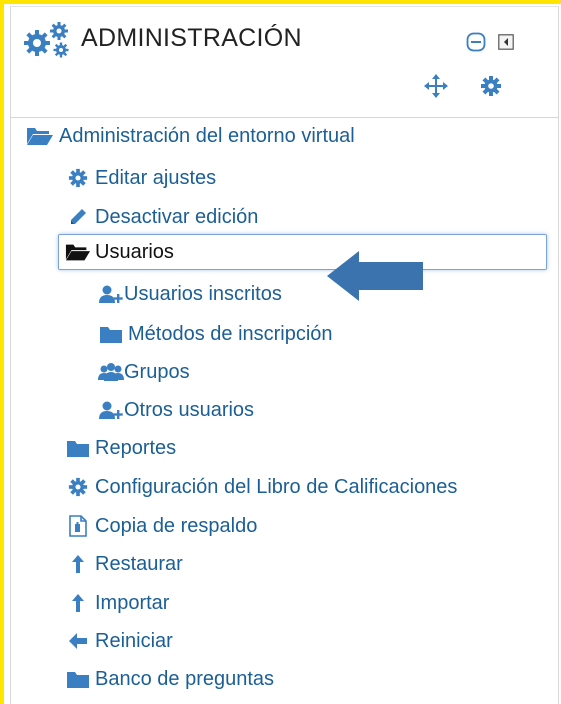 This screenshot has height=704, width=561. What do you see at coordinates (476, 42) in the screenshot?
I see `collapse-icon` at bounding box center [476, 42].